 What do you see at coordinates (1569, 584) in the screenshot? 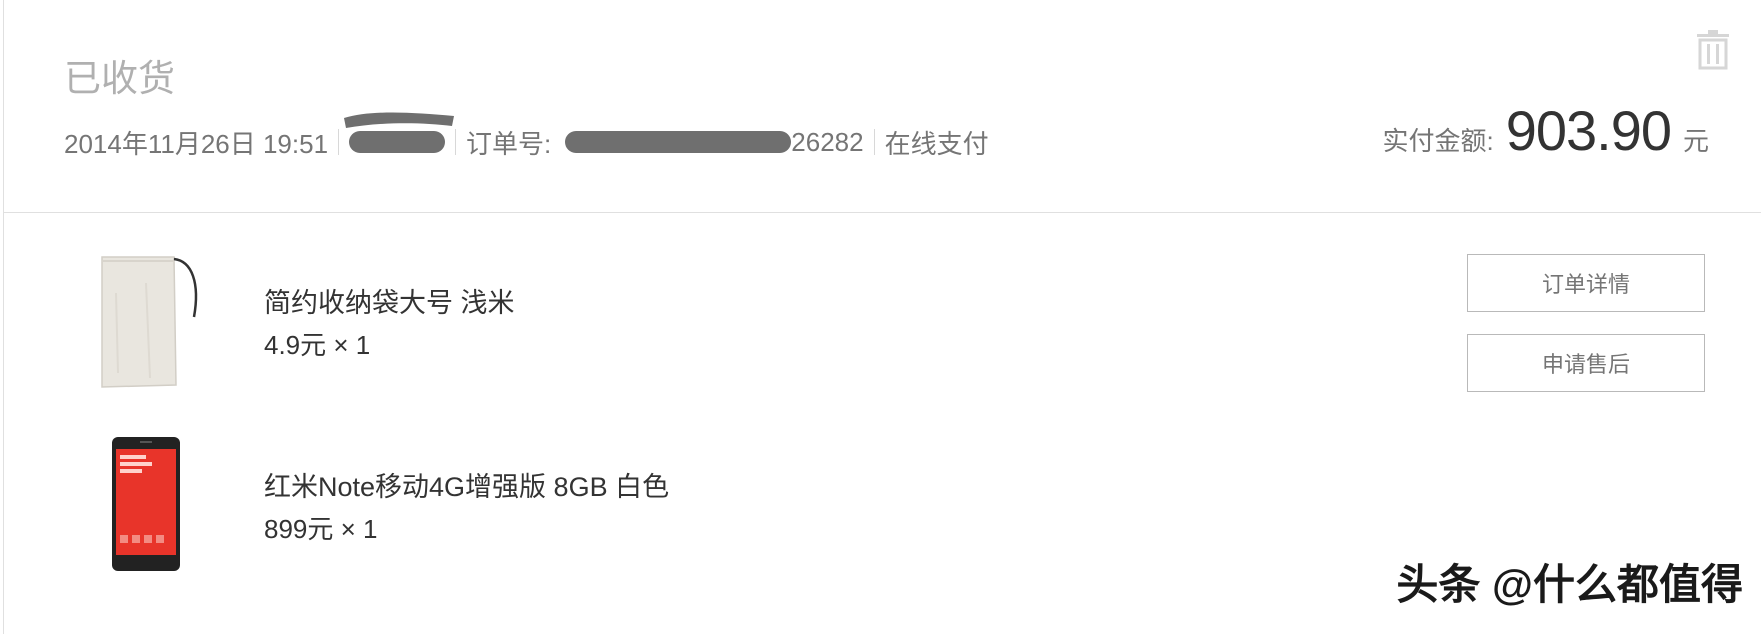
I see `watermark: 头条 @什么都值得` at bounding box center [1569, 584].